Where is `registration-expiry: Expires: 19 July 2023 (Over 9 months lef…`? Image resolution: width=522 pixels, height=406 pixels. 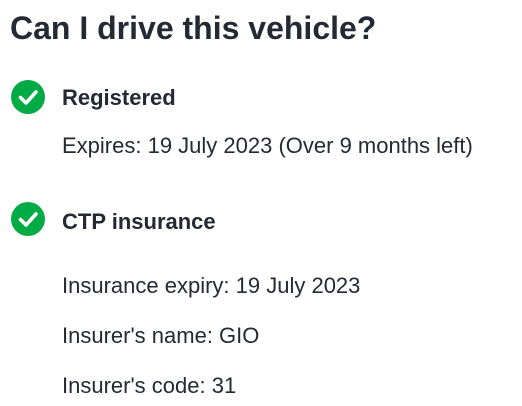 registration-expiry: Expires: 19 July 2023 (Over 9 months lef… is located at coordinates (267, 145).